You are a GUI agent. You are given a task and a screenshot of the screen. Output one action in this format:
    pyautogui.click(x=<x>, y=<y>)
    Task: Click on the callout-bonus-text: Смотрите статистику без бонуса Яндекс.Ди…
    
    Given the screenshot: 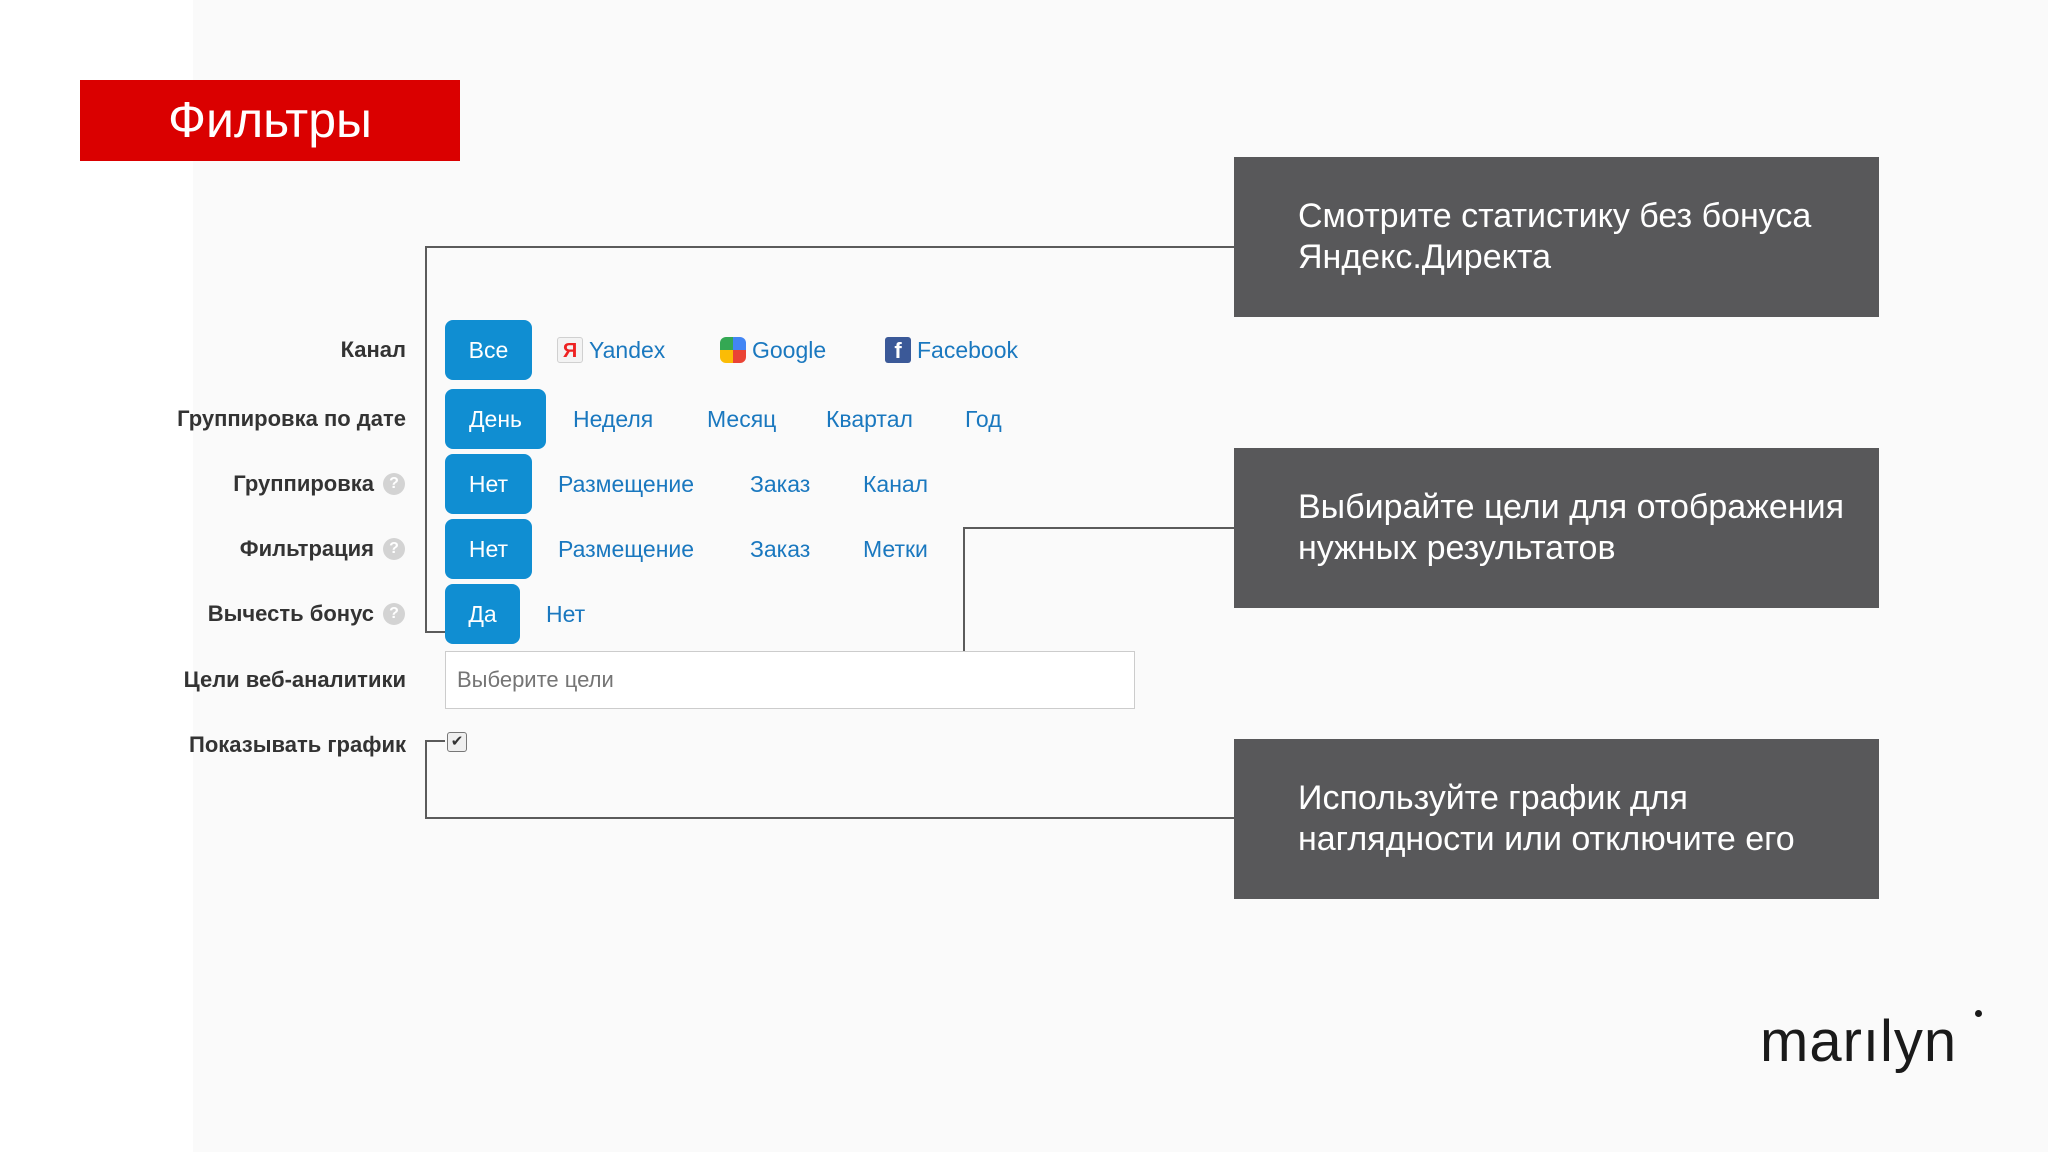 What is the action you would take?
    pyautogui.click(x=1555, y=236)
    